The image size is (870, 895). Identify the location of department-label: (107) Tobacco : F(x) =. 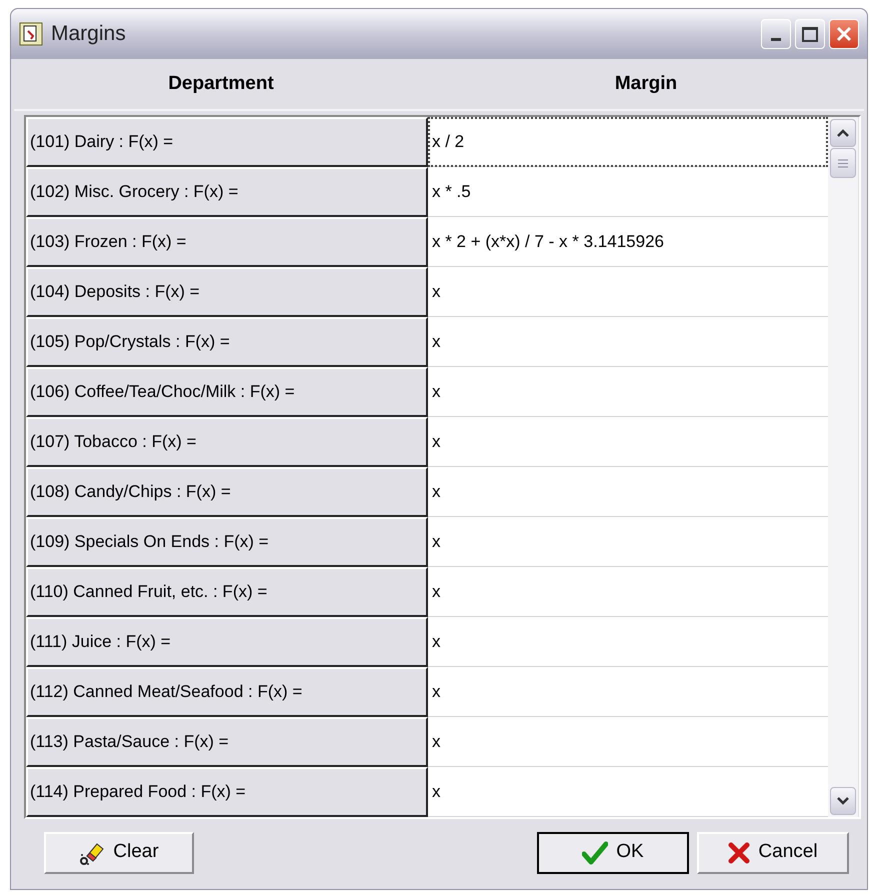
(227, 442).